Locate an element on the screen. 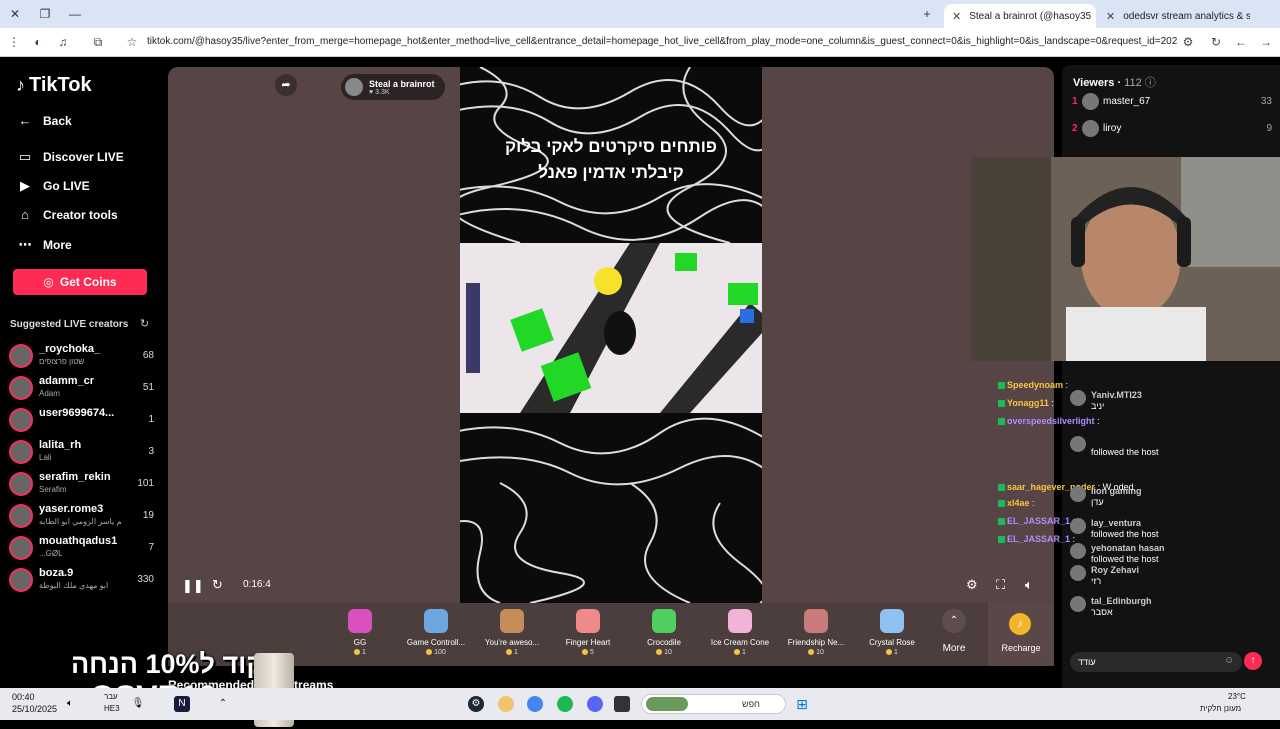 Image resolution: width=1280 pixels, height=729 pixels. restore-window-icon: ❐ is located at coordinates (45, 14).